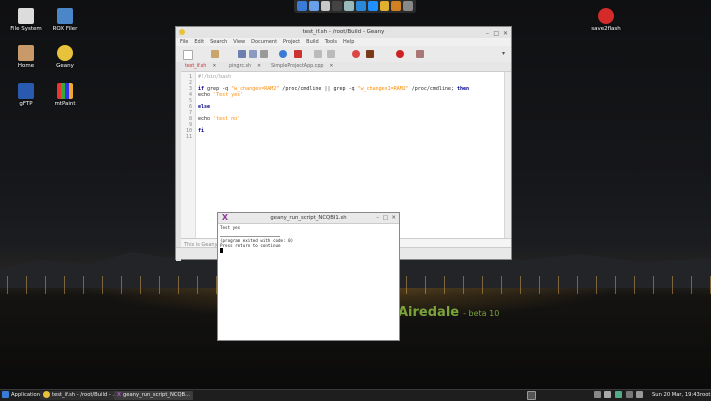 This screenshot has width=711, height=401. Describe the element at coordinates (360, 6) in the screenshot. I see `phone-icon` at that location.